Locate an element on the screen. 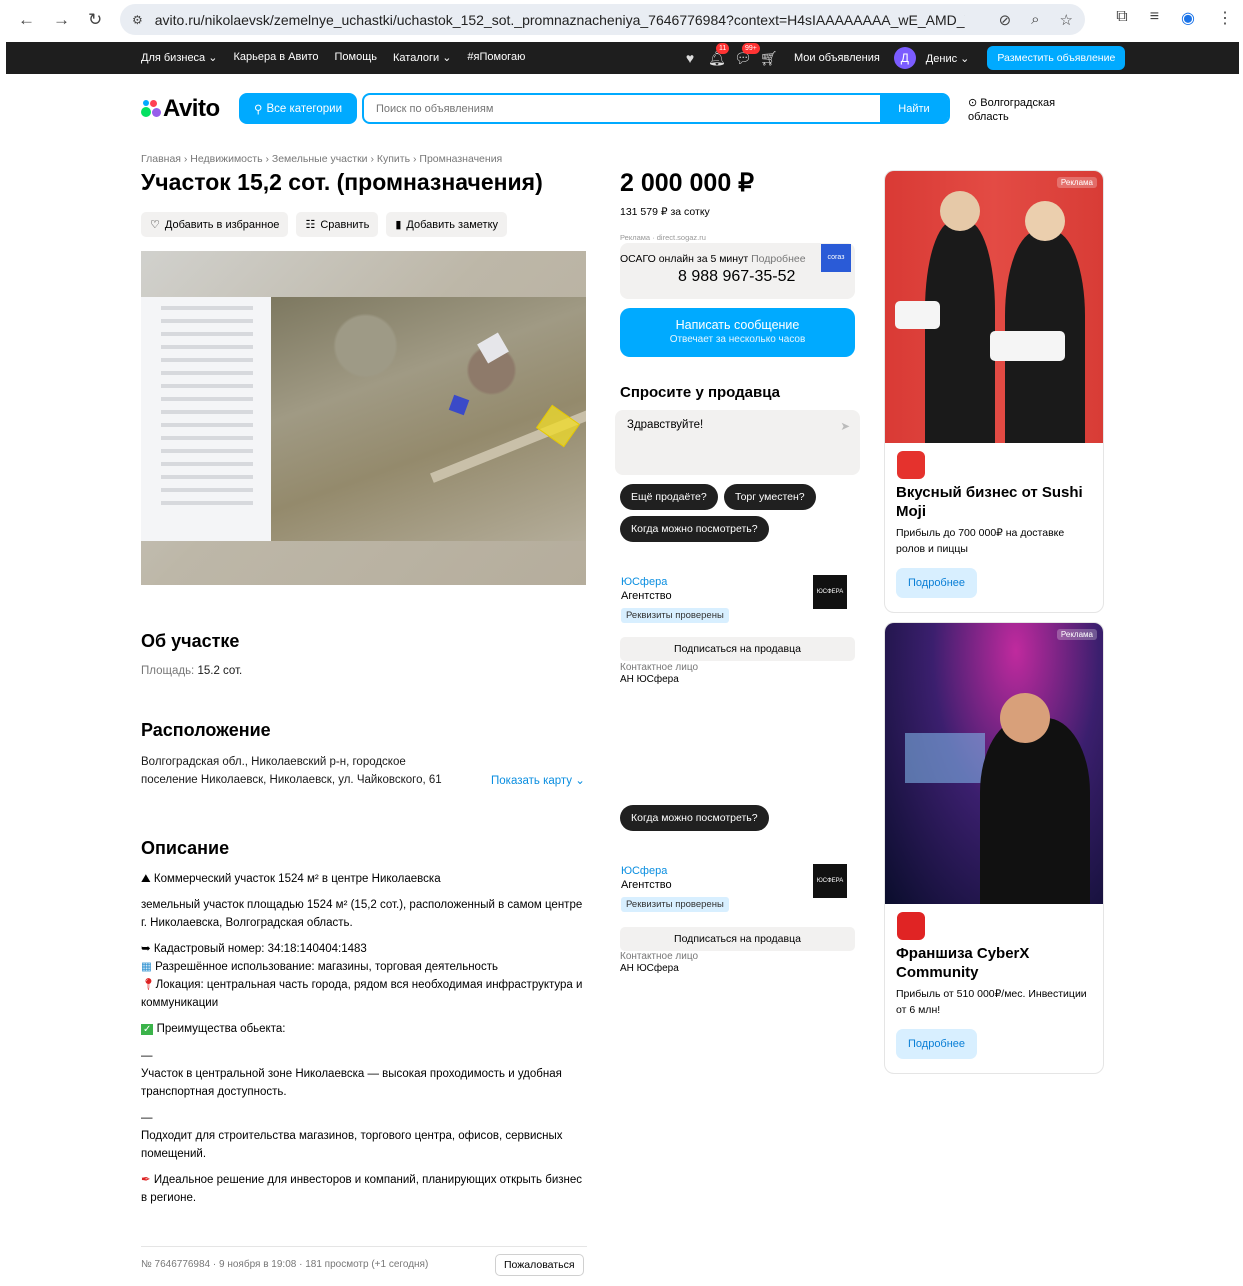 This screenshot has height=1286, width=1243. promo-text: ОСАГО онлайн за 5 минут is located at coordinates (684, 259).